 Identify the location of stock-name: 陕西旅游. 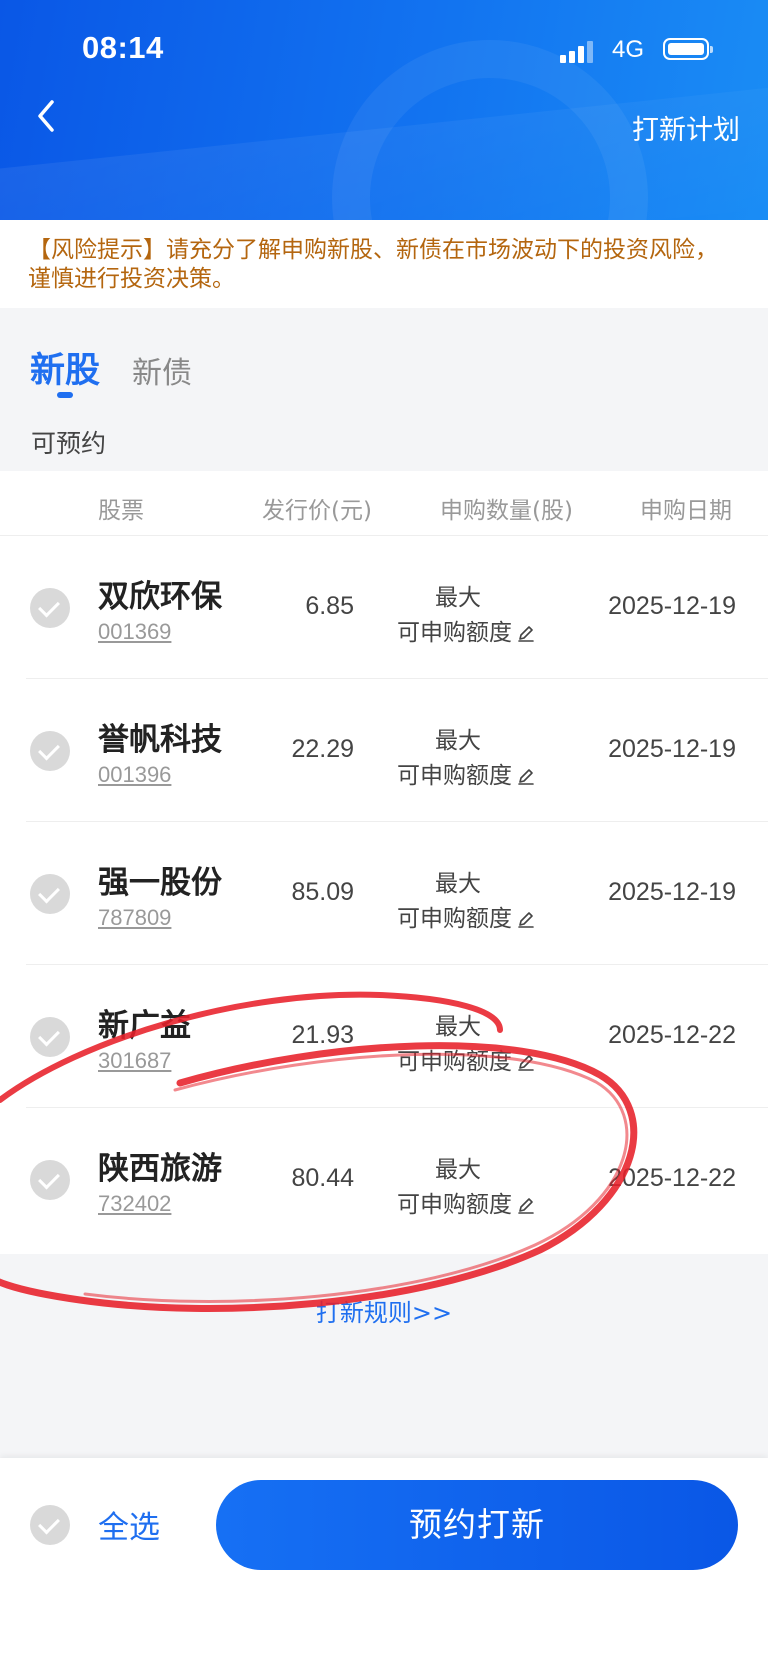
(160, 1169).